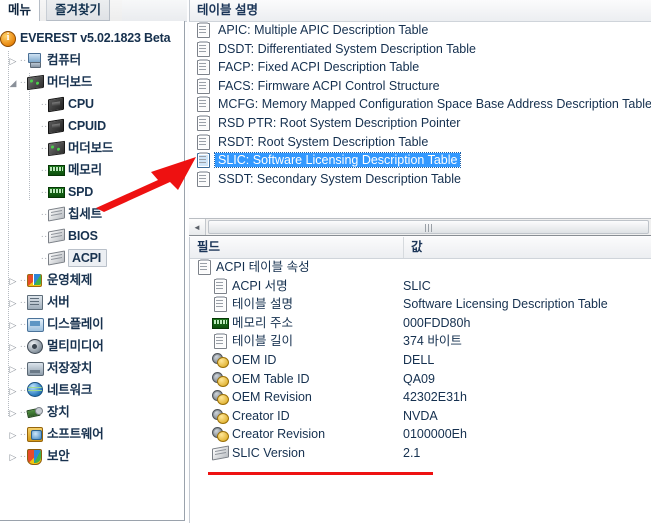 The image size is (651, 523). What do you see at coordinates (420, 453) in the screenshot?
I see `detail-row: SLIC Version 2.1` at bounding box center [420, 453].